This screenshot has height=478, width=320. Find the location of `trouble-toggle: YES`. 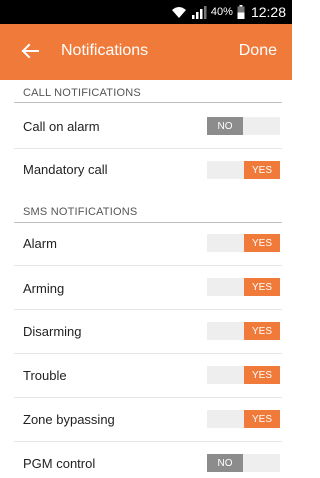

trouble-toggle: YES is located at coordinates (243, 375).